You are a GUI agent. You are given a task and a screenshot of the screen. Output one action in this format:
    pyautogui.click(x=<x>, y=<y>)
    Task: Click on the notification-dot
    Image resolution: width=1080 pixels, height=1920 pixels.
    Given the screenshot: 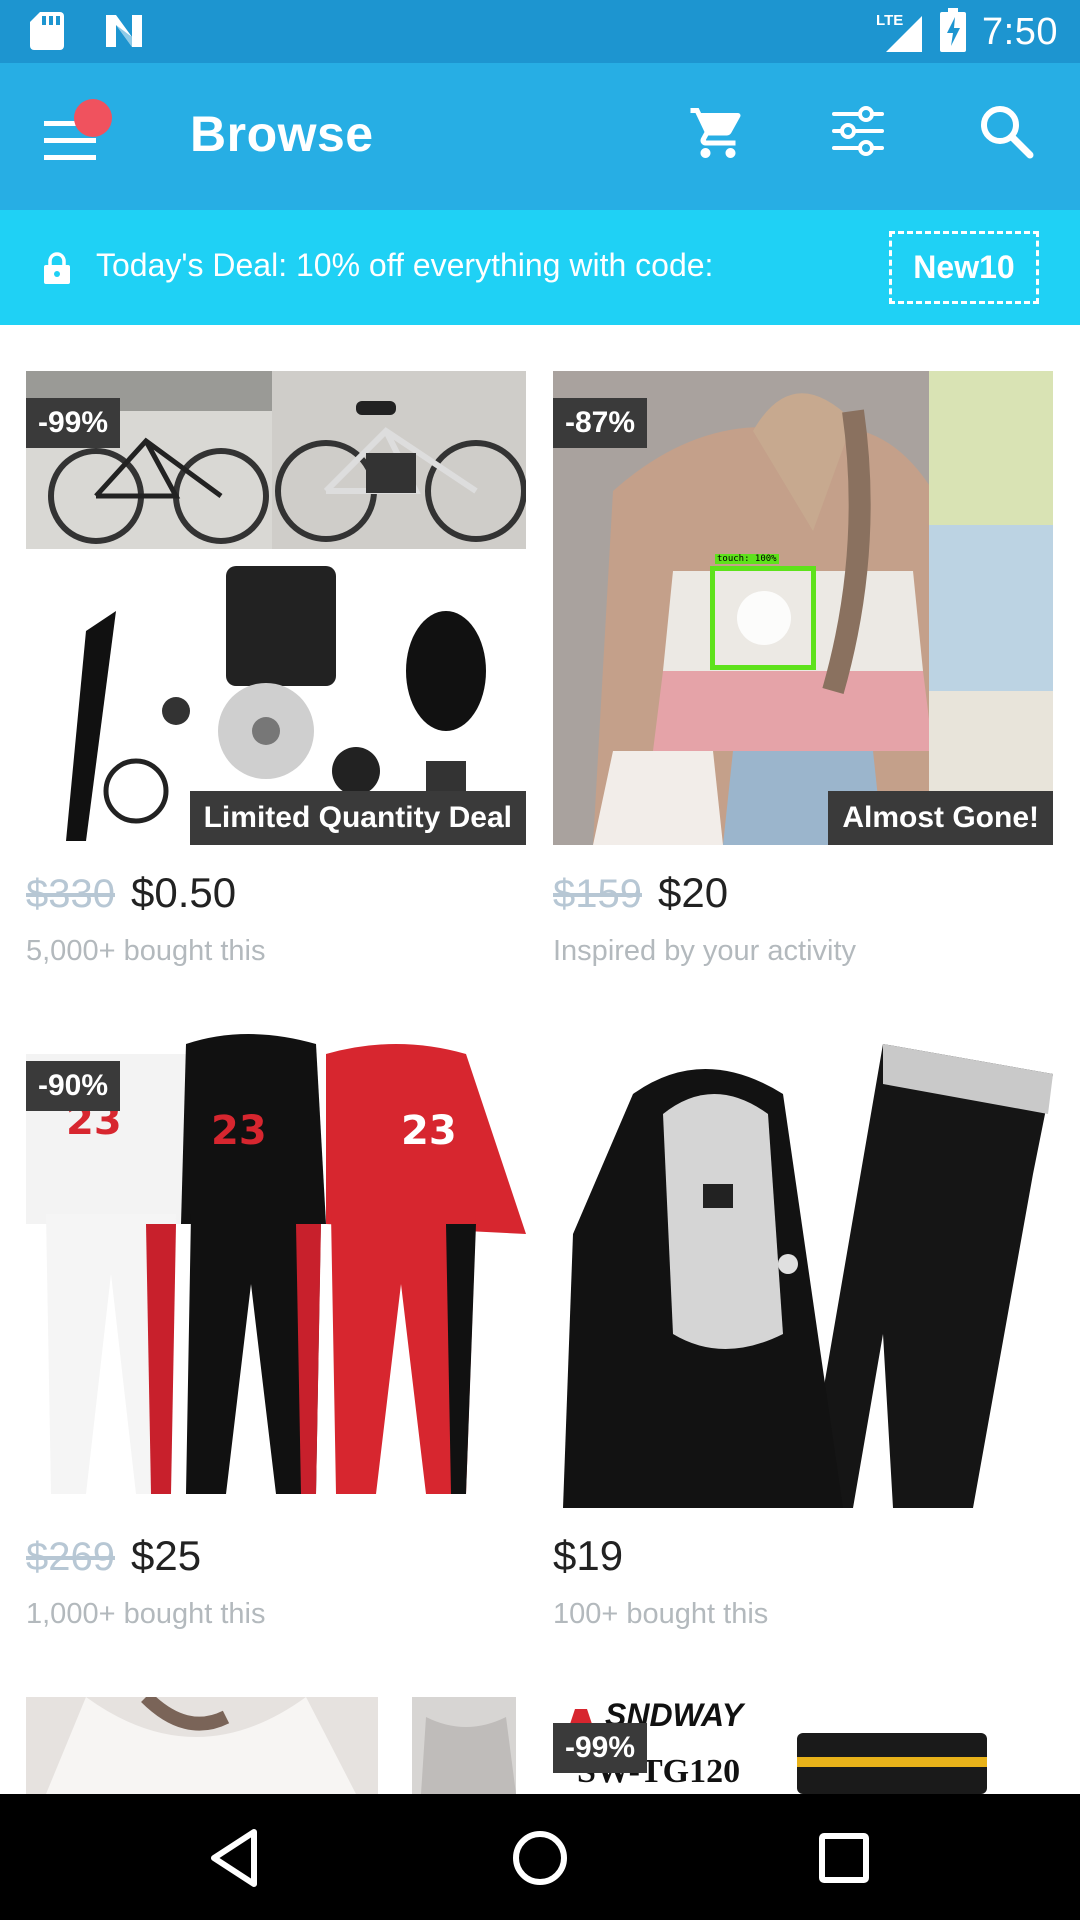 What is the action you would take?
    pyautogui.click(x=93, y=118)
    